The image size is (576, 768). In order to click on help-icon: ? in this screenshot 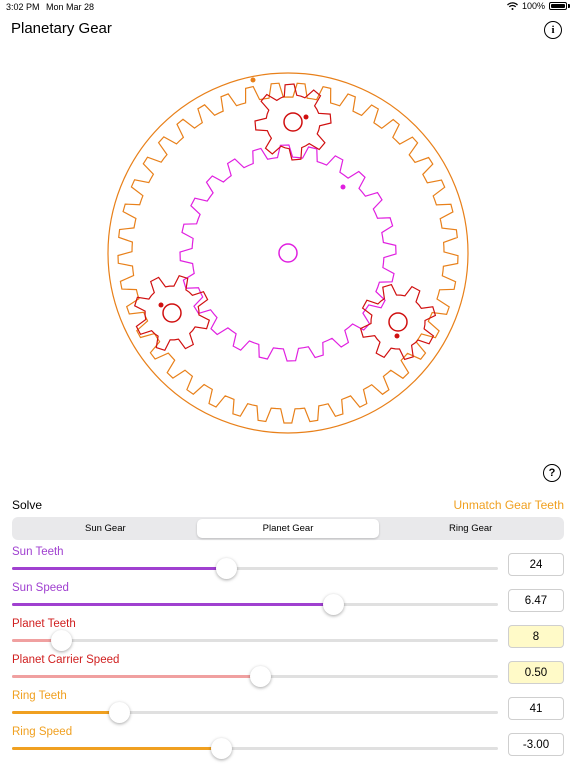, I will do `click(552, 473)`.